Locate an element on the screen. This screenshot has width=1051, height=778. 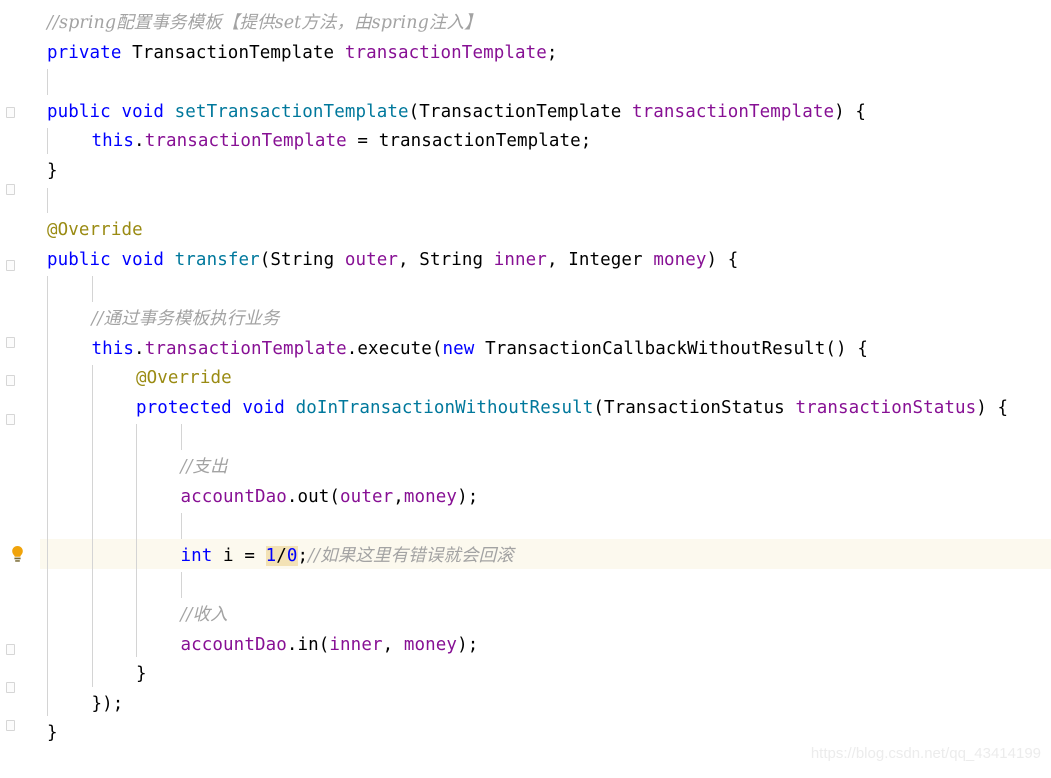
code-token: i = is located at coordinates (239, 555).